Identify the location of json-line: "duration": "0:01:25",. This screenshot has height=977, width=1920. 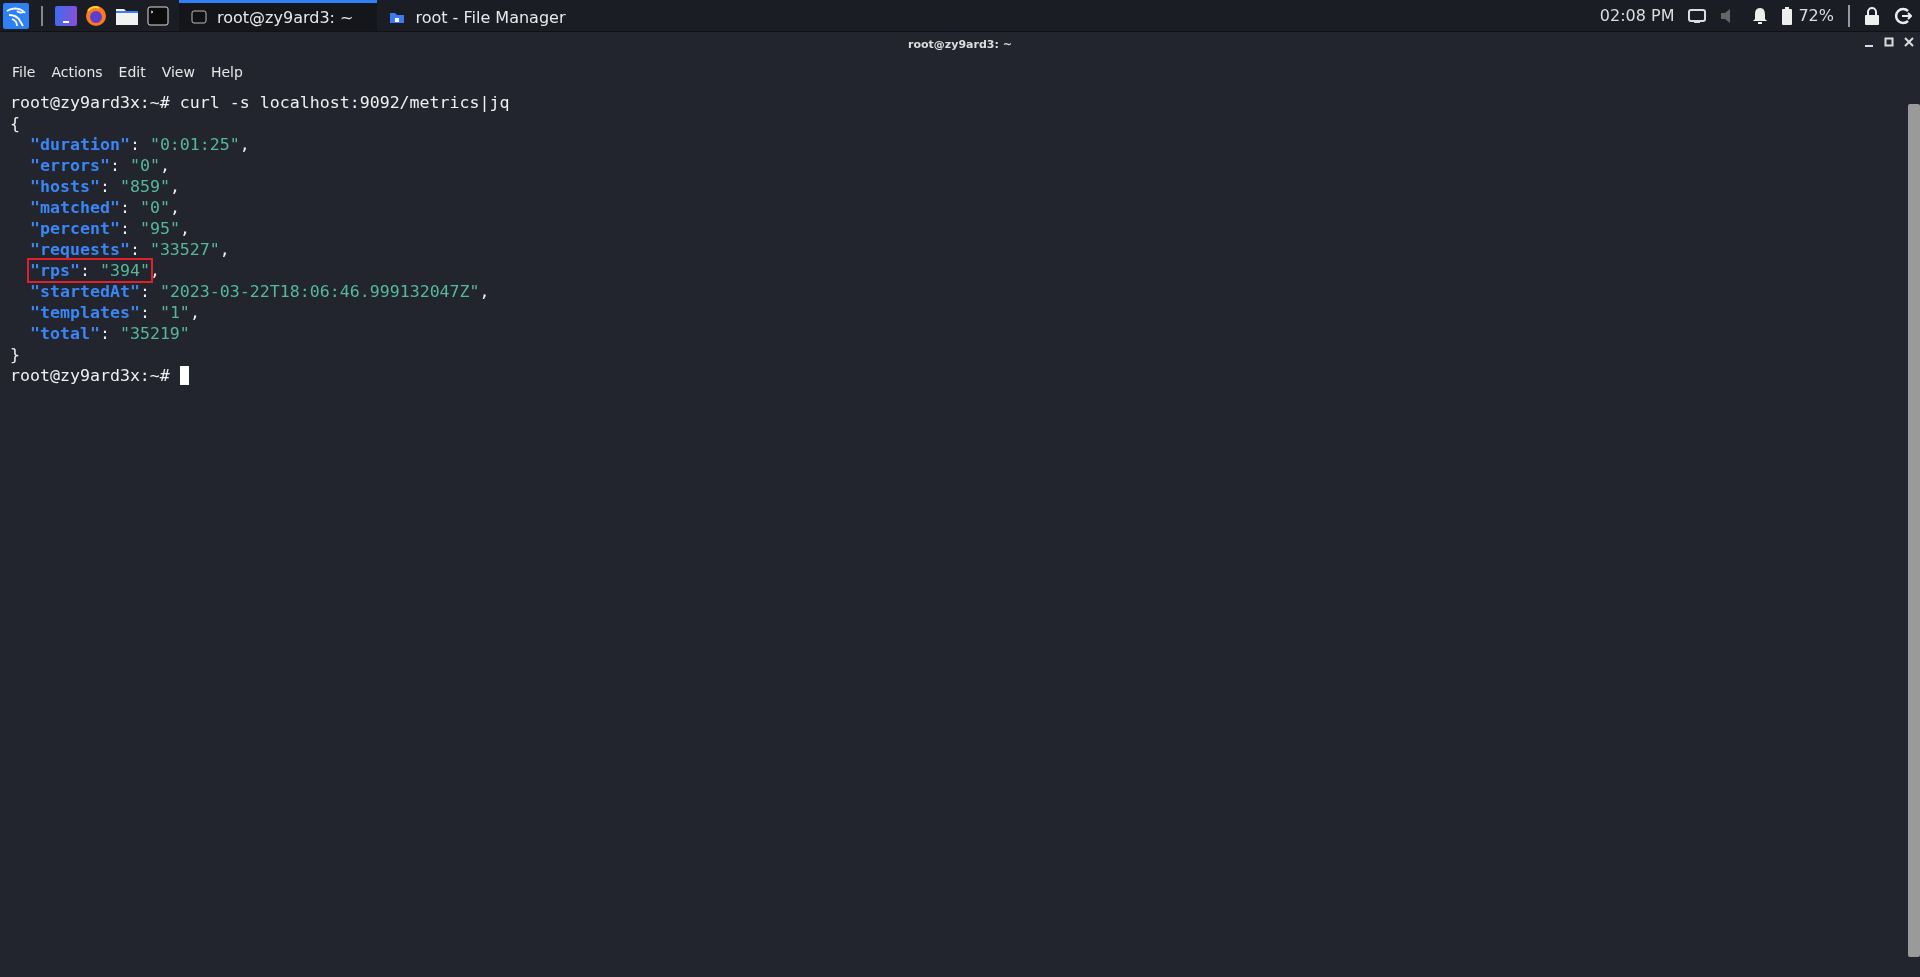
(139, 144).